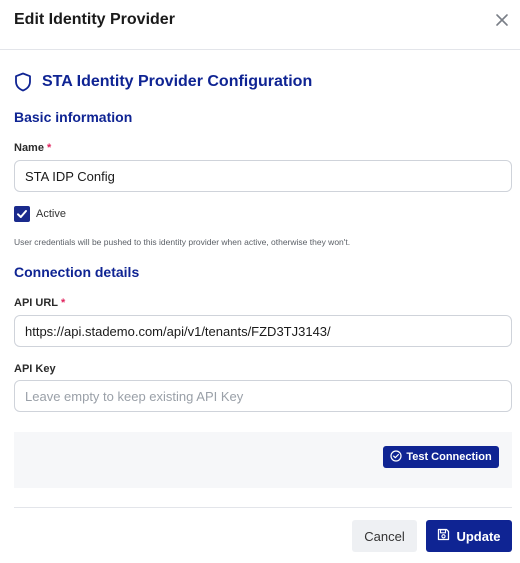 This screenshot has height=563, width=520. Describe the element at coordinates (502, 20) in the screenshot. I see `close-icon` at that location.